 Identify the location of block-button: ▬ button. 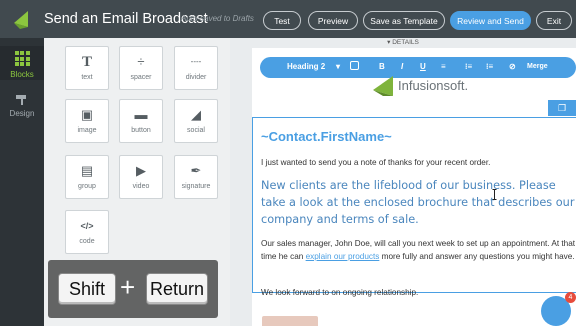
(141, 121).